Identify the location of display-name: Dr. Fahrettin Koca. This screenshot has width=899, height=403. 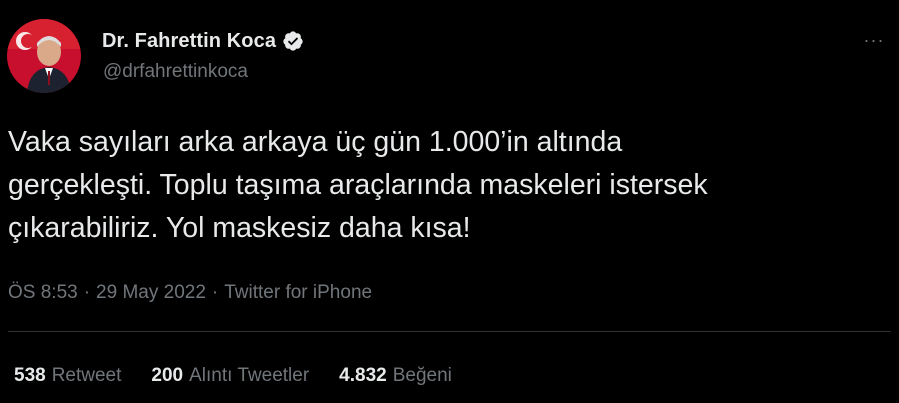
(189, 41).